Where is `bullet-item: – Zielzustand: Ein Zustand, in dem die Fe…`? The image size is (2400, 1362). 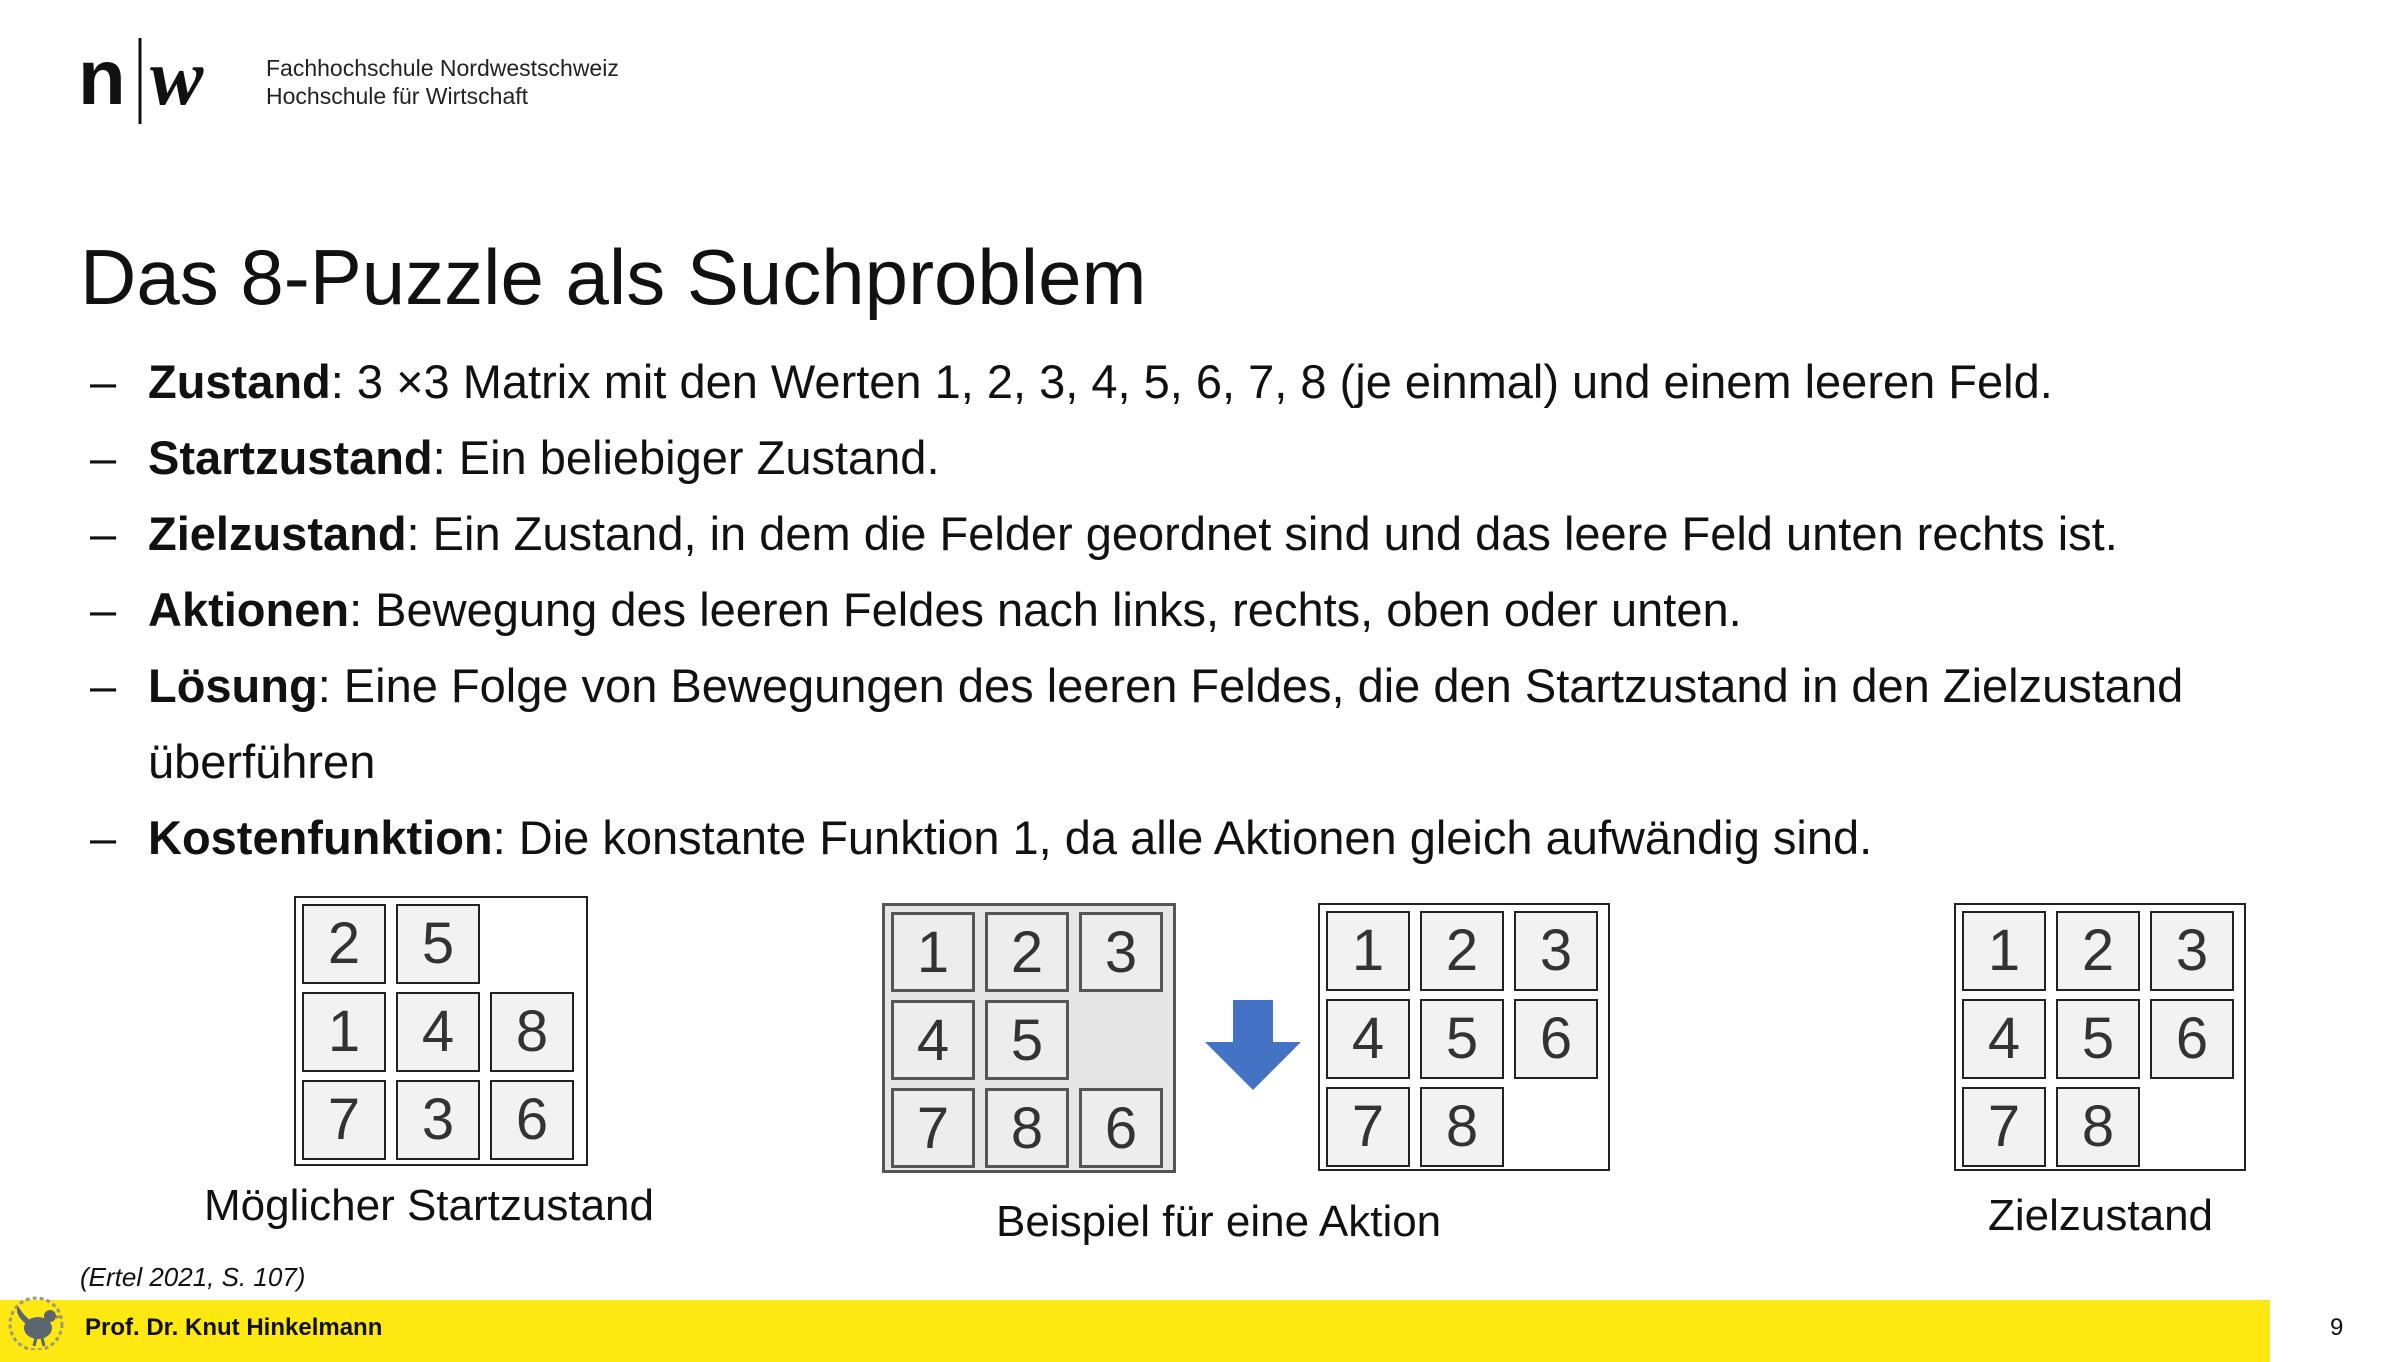
bullet-item: – Zielzustand: Ein Zustand, in dem die Fe… is located at coordinates (1210, 534).